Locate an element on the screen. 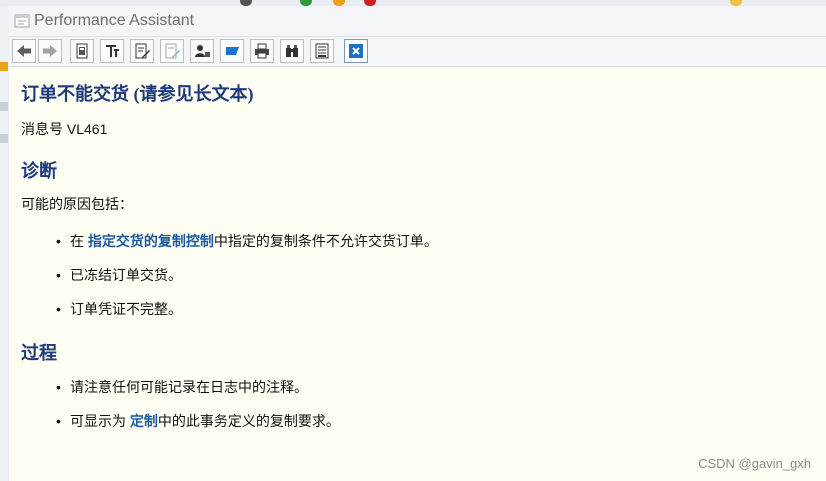  find-button is located at coordinates (292, 51).